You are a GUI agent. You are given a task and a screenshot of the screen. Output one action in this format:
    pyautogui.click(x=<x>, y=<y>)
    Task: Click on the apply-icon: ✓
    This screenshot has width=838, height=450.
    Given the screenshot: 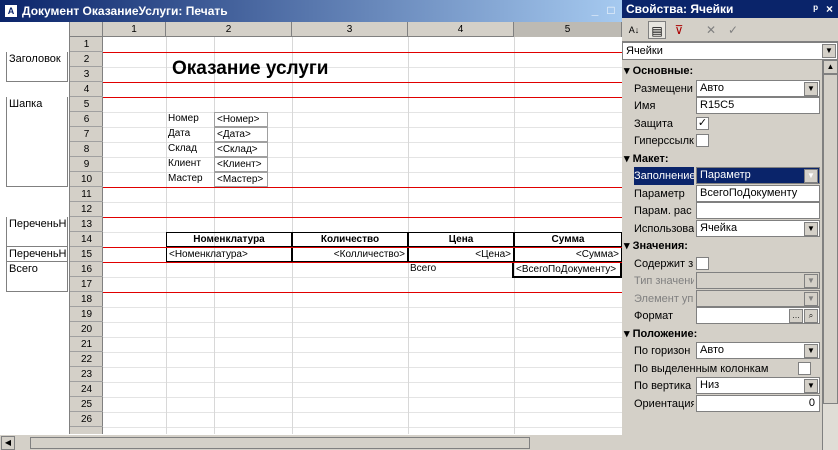 What is the action you would take?
    pyautogui.click(x=733, y=30)
    